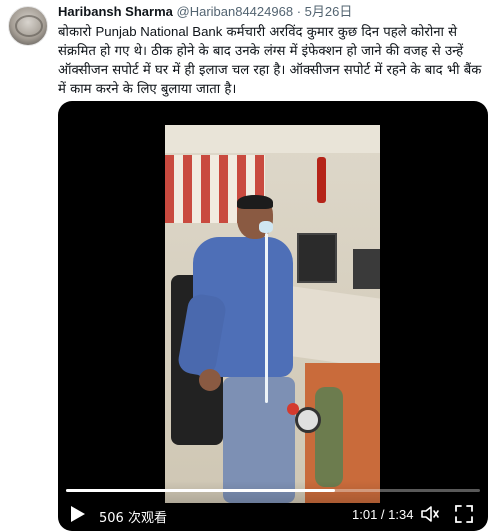 The height and width of the screenshot is (531, 500). I want to click on video-scene-hair, so click(255, 202).